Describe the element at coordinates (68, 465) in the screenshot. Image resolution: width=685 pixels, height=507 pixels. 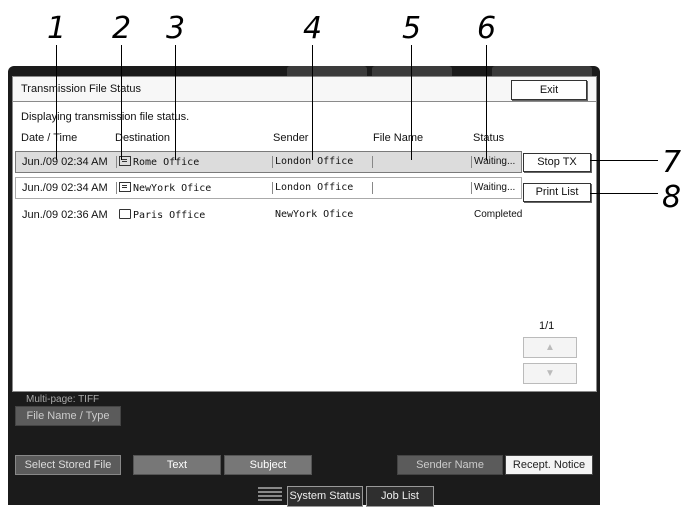
I see `select-stored-file-button: Select Stored File` at that location.